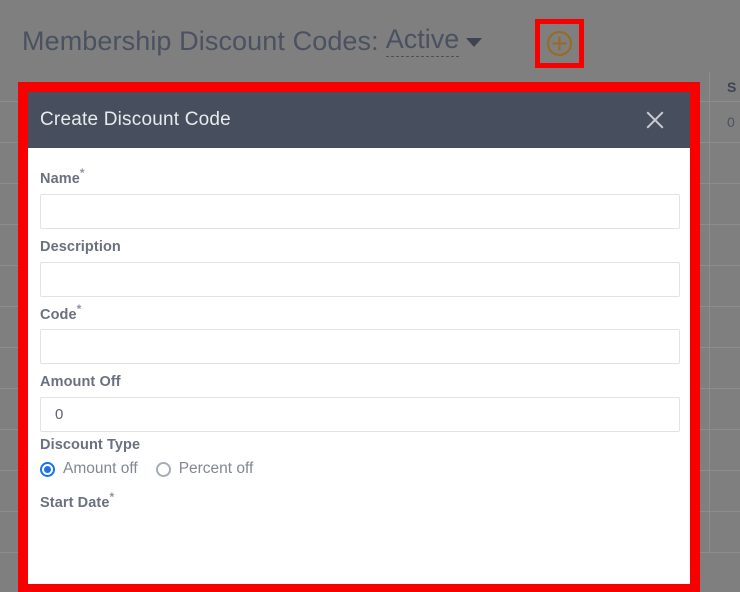 The image size is (740, 592). I want to click on radio-unselected-icon, so click(163, 469).